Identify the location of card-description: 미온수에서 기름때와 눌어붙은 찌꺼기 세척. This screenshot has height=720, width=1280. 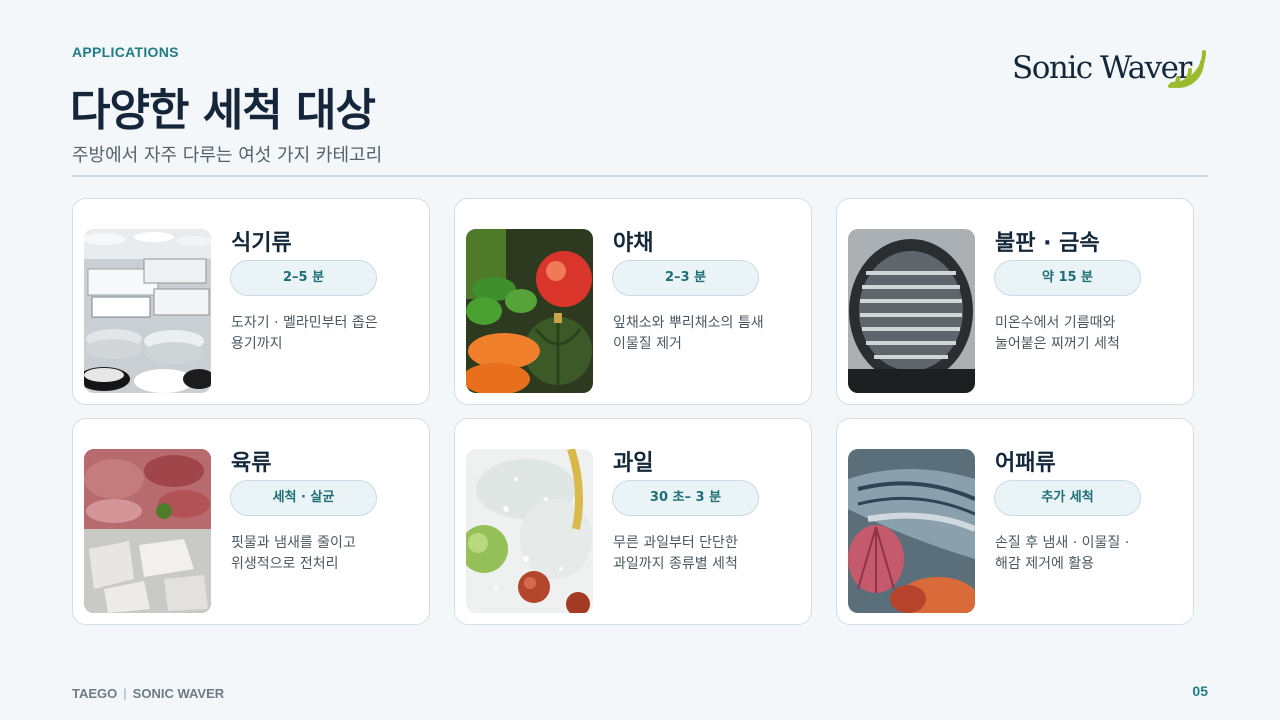
(1090, 334).